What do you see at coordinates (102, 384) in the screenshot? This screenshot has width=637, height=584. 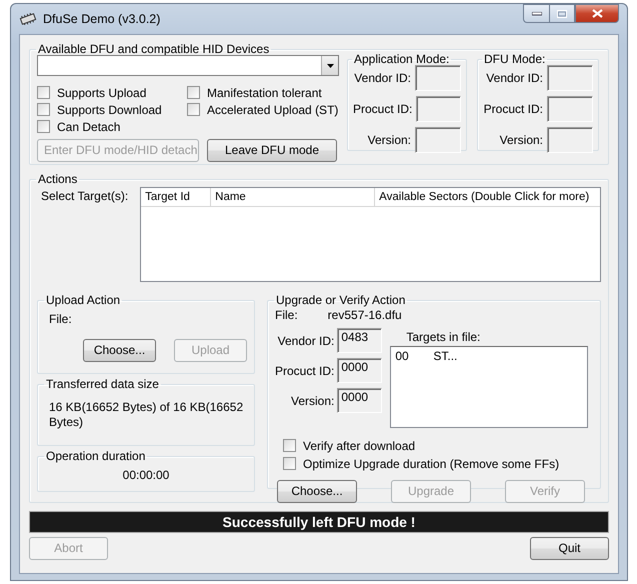 I see `group-title: Transferred data size` at bounding box center [102, 384].